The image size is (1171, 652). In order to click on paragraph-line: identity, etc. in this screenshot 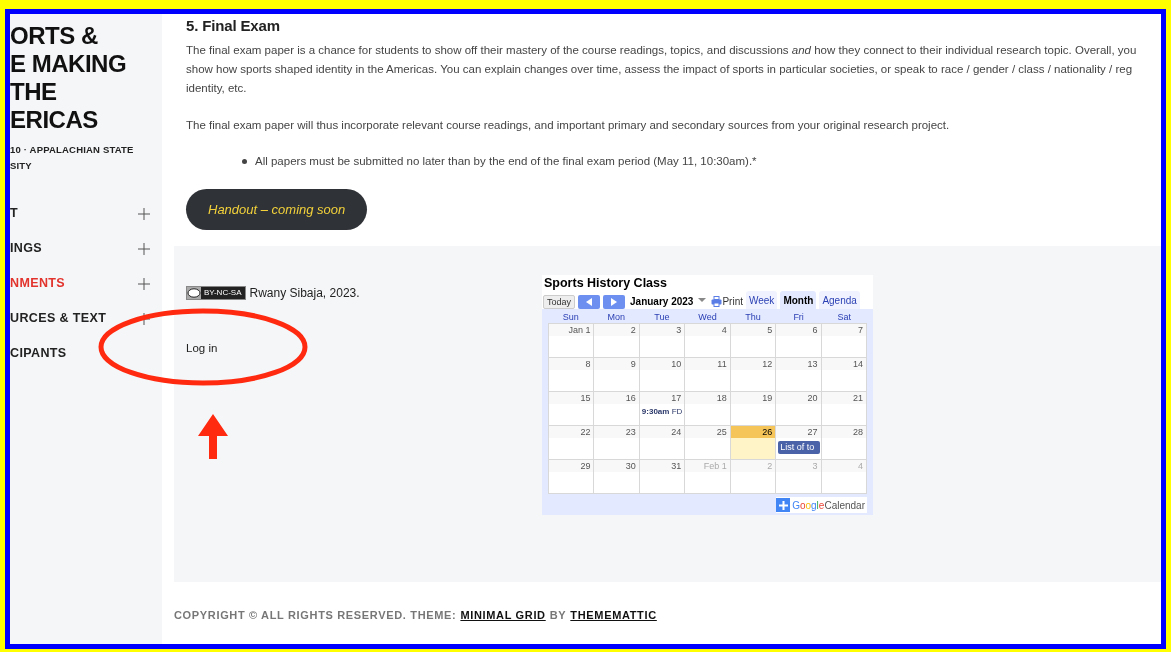, I will do `click(217, 88)`.